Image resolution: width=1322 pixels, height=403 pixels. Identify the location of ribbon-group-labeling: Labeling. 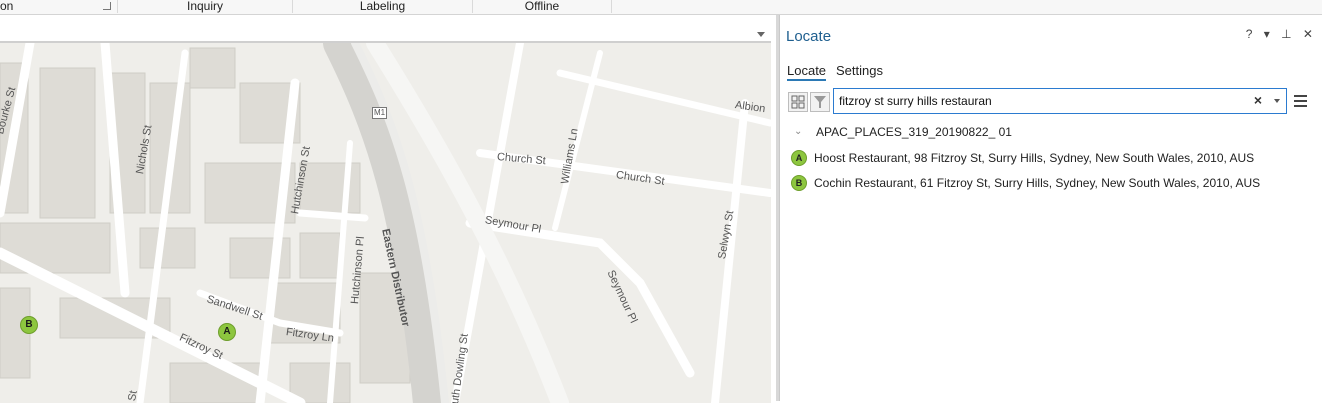
(383, 6).